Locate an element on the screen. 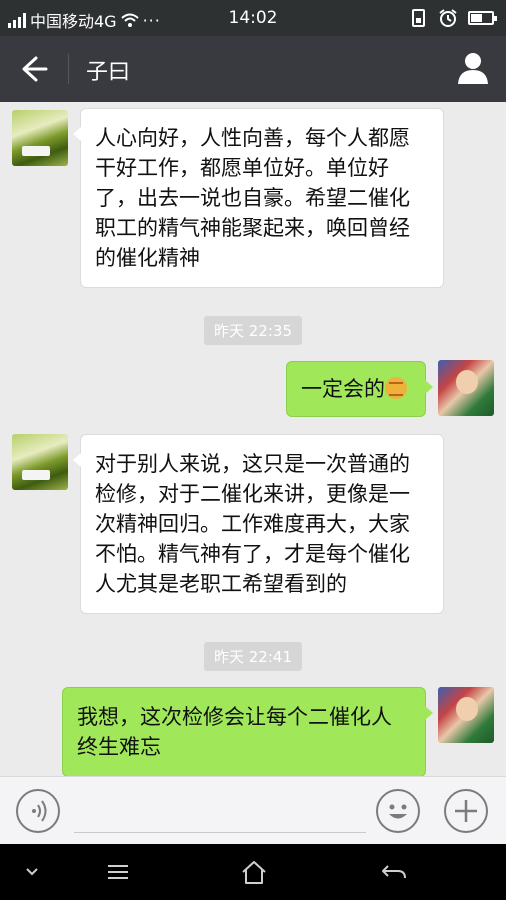  message-text: 我想，这次检修会让每个二催化人终生难忘 is located at coordinates (234, 732).